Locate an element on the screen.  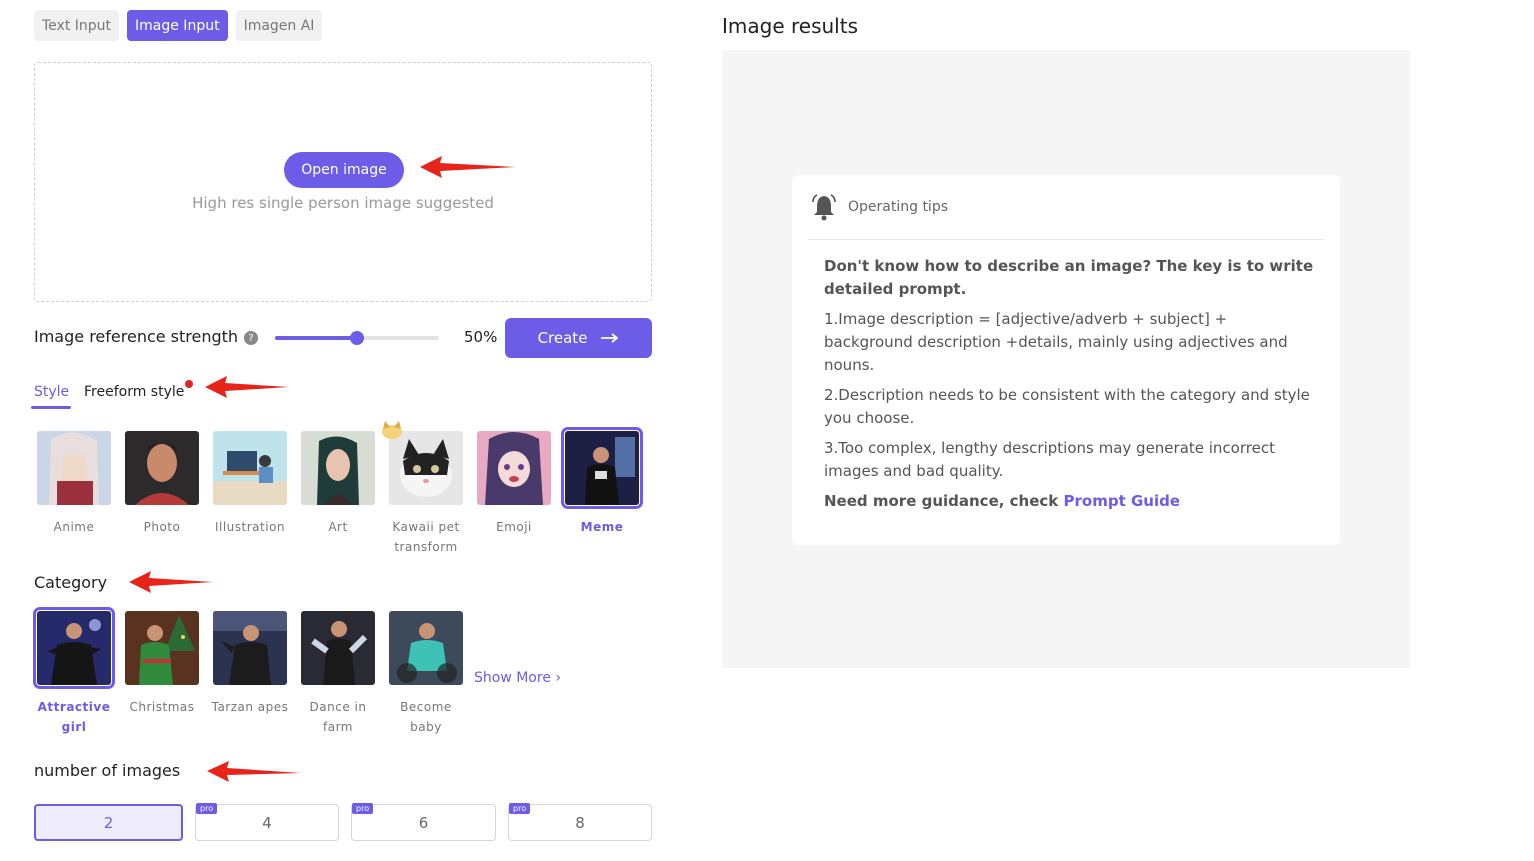
category-label: Tarzan apes is located at coordinates (250, 707).